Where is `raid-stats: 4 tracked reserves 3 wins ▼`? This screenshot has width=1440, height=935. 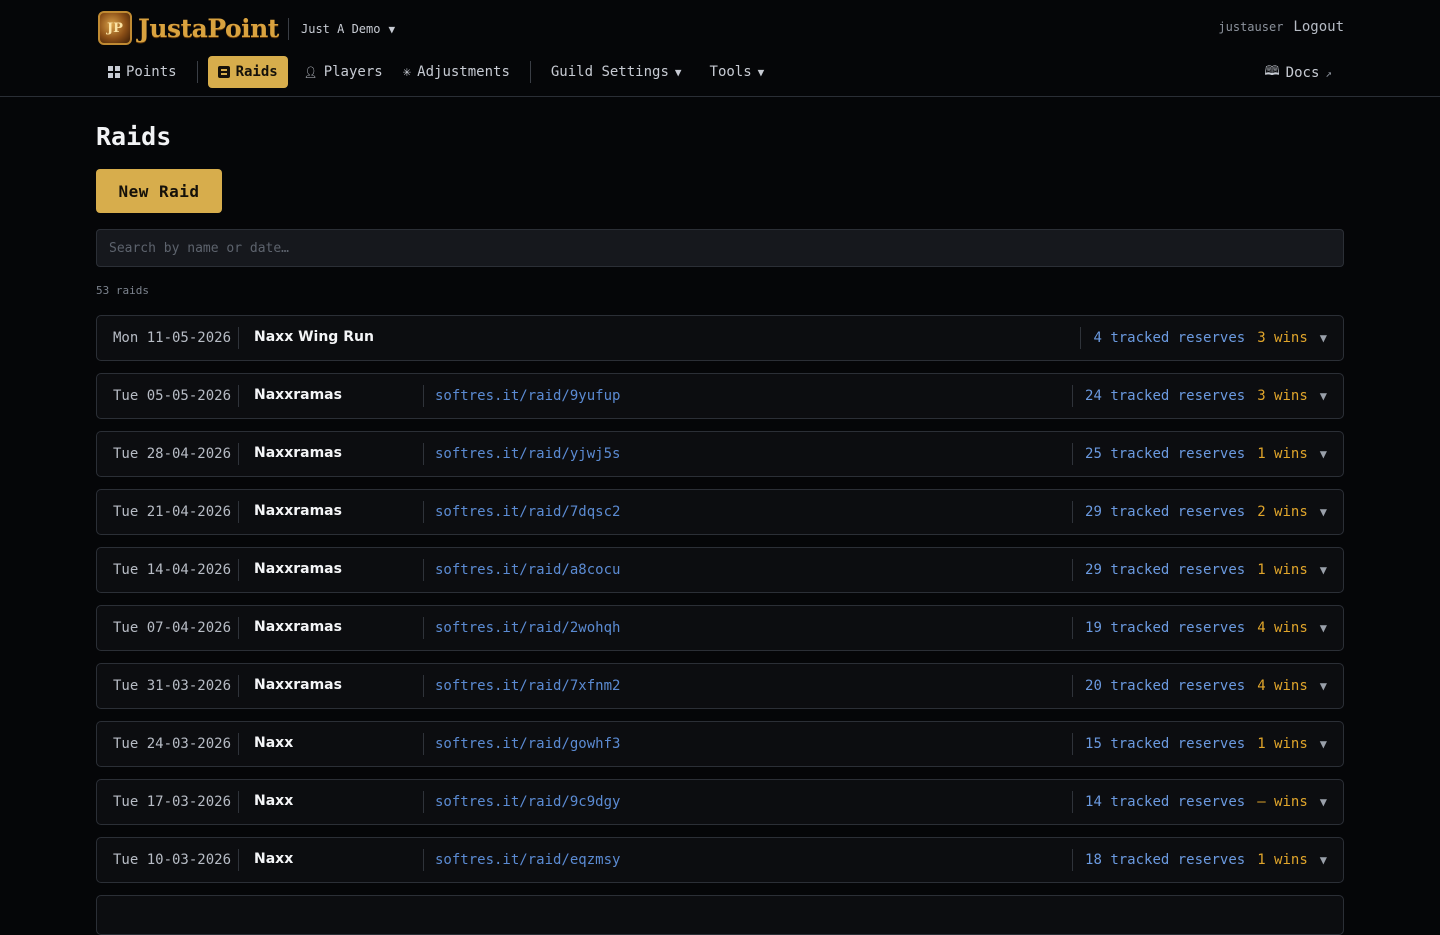
raid-stats: 4 tracked reserves 3 wins ▼ is located at coordinates (1203, 338).